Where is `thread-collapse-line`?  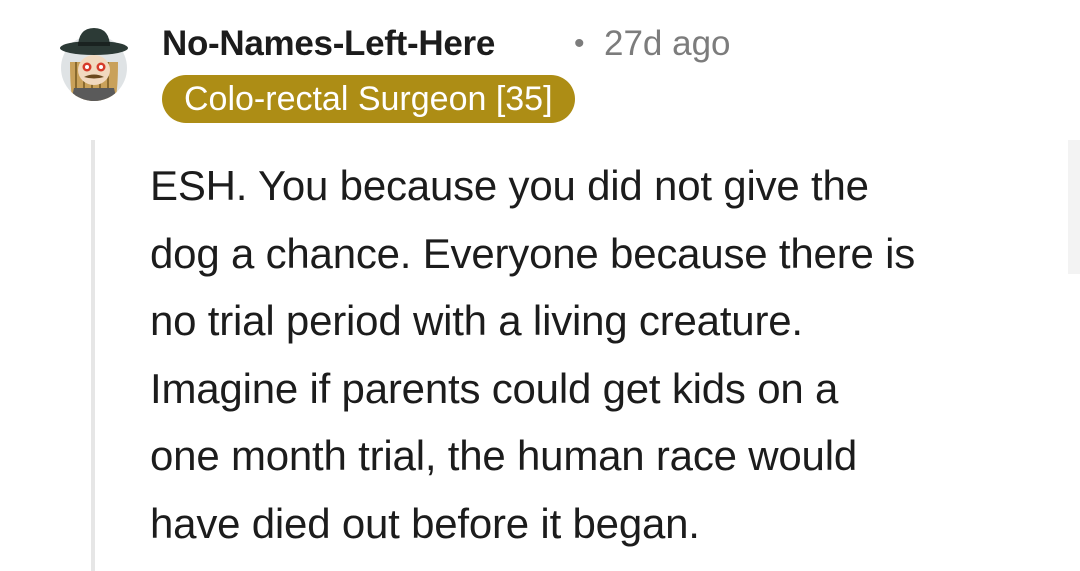
thread-collapse-line is located at coordinates (93, 355).